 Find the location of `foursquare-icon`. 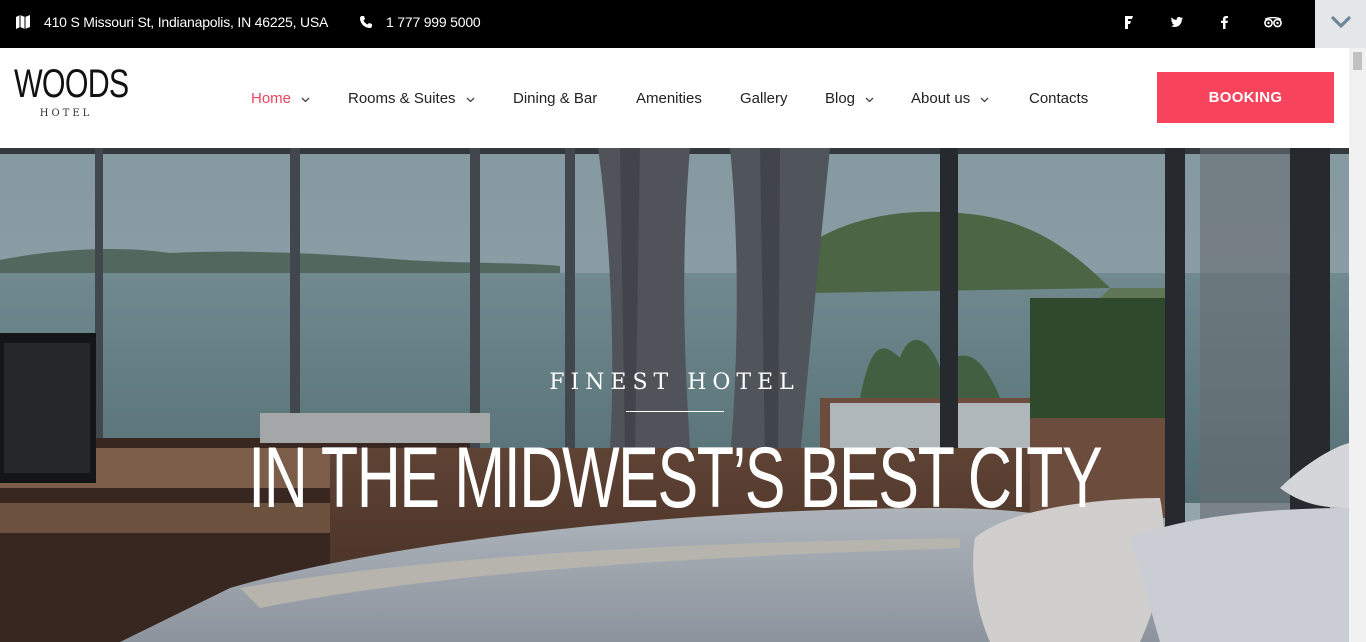

foursquare-icon is located at coordinates (1129, 22).